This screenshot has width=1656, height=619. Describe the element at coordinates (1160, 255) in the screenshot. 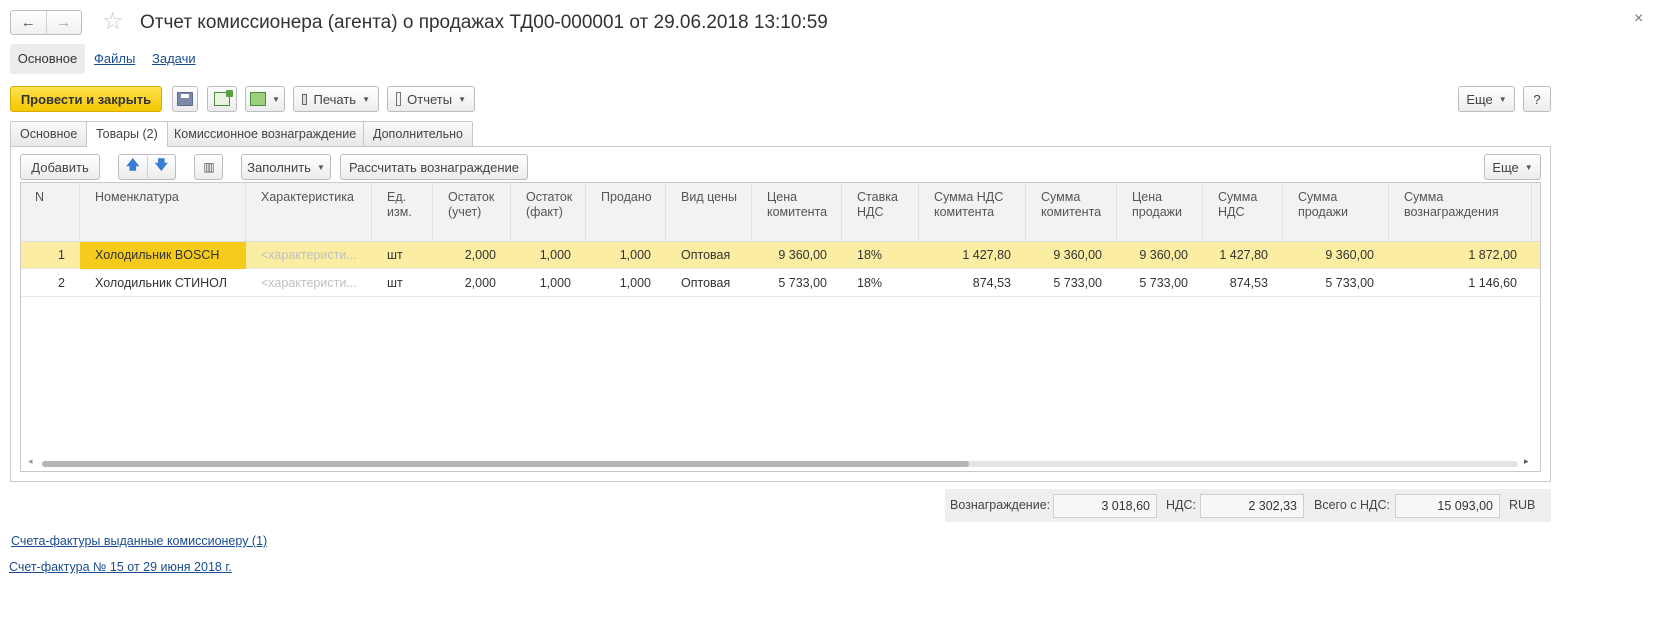

I see `cell-sale-price: 9 360,00` at that location.